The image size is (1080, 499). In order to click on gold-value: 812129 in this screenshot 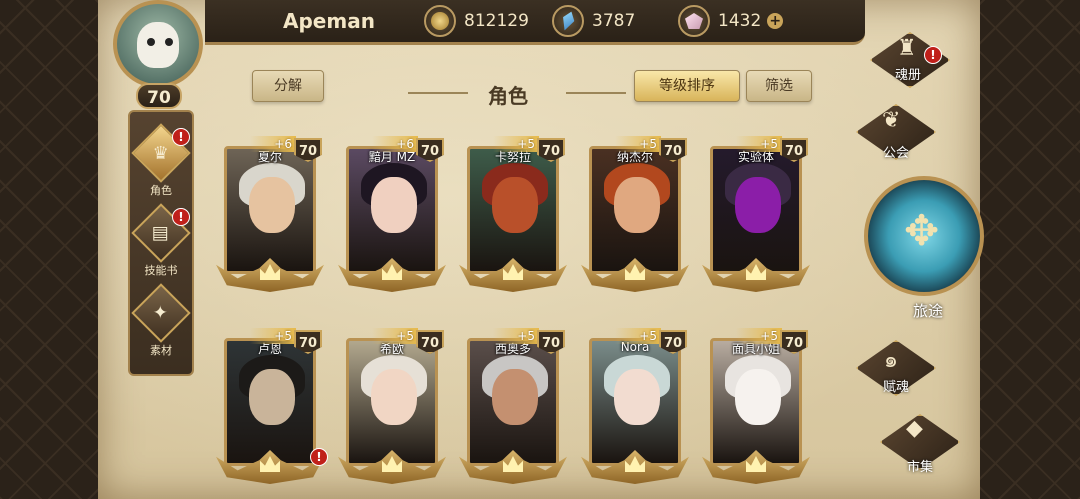, I will do `click(496, 21)`.